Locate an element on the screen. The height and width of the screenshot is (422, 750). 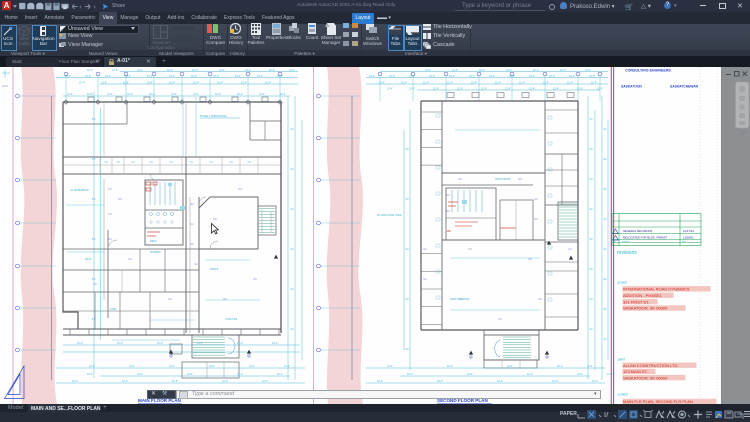
svg-text: revisions is located at coordinates (627, 253).